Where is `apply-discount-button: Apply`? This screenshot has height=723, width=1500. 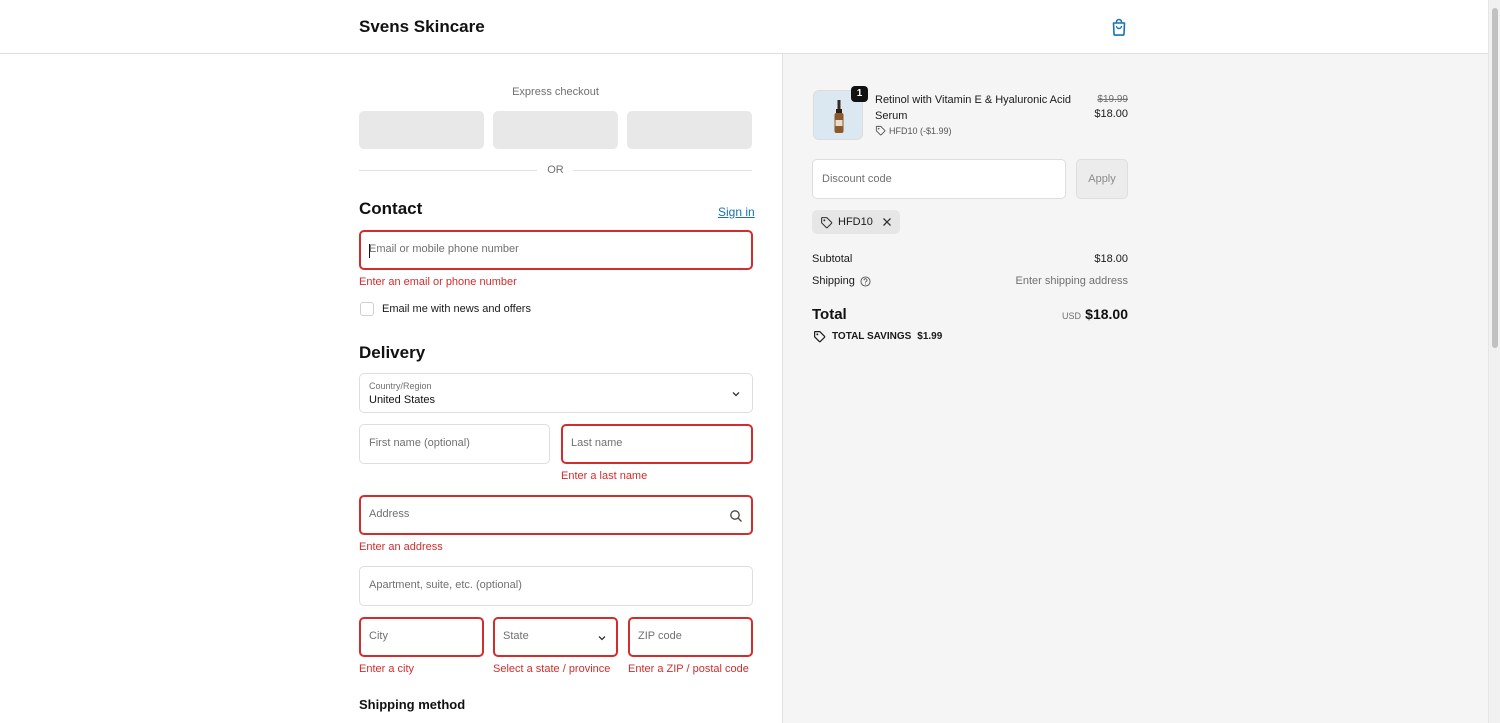 apply-discount-button: Apply is located at coordinates (1102, 179).